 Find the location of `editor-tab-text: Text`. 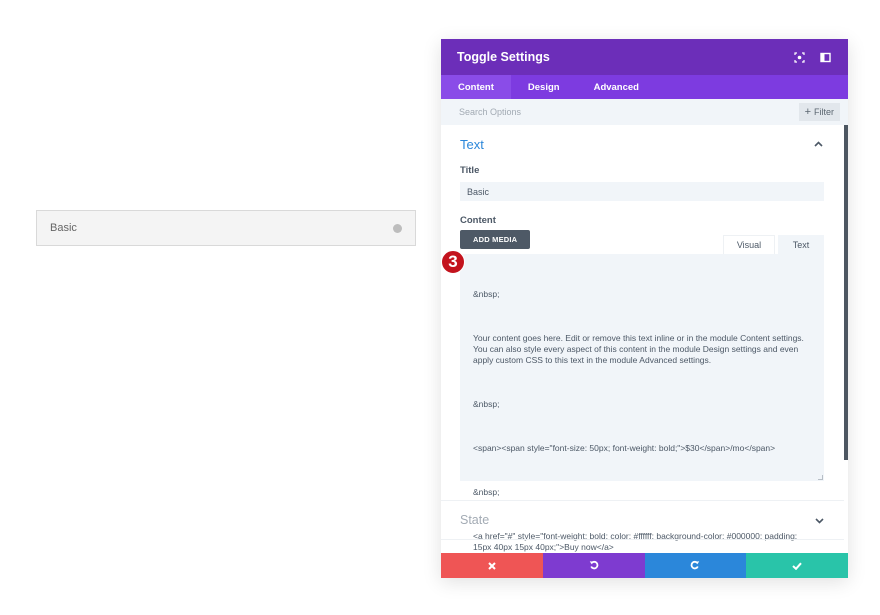

editor-tab-text: Text is located at coordinates (801, 244).